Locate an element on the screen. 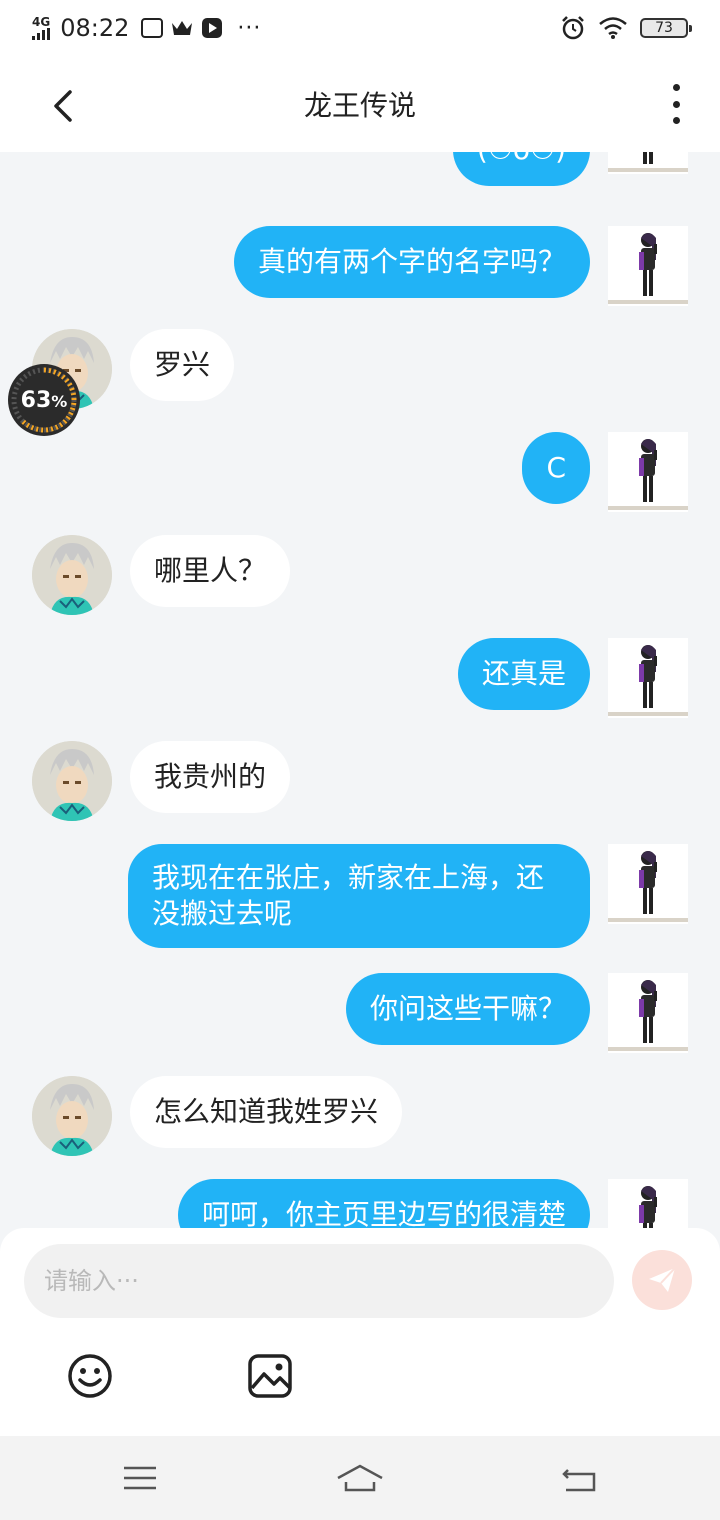 The height and width of the screenshot is (1520, 720). back-arrow-icon is located at coordinates (64, 106).